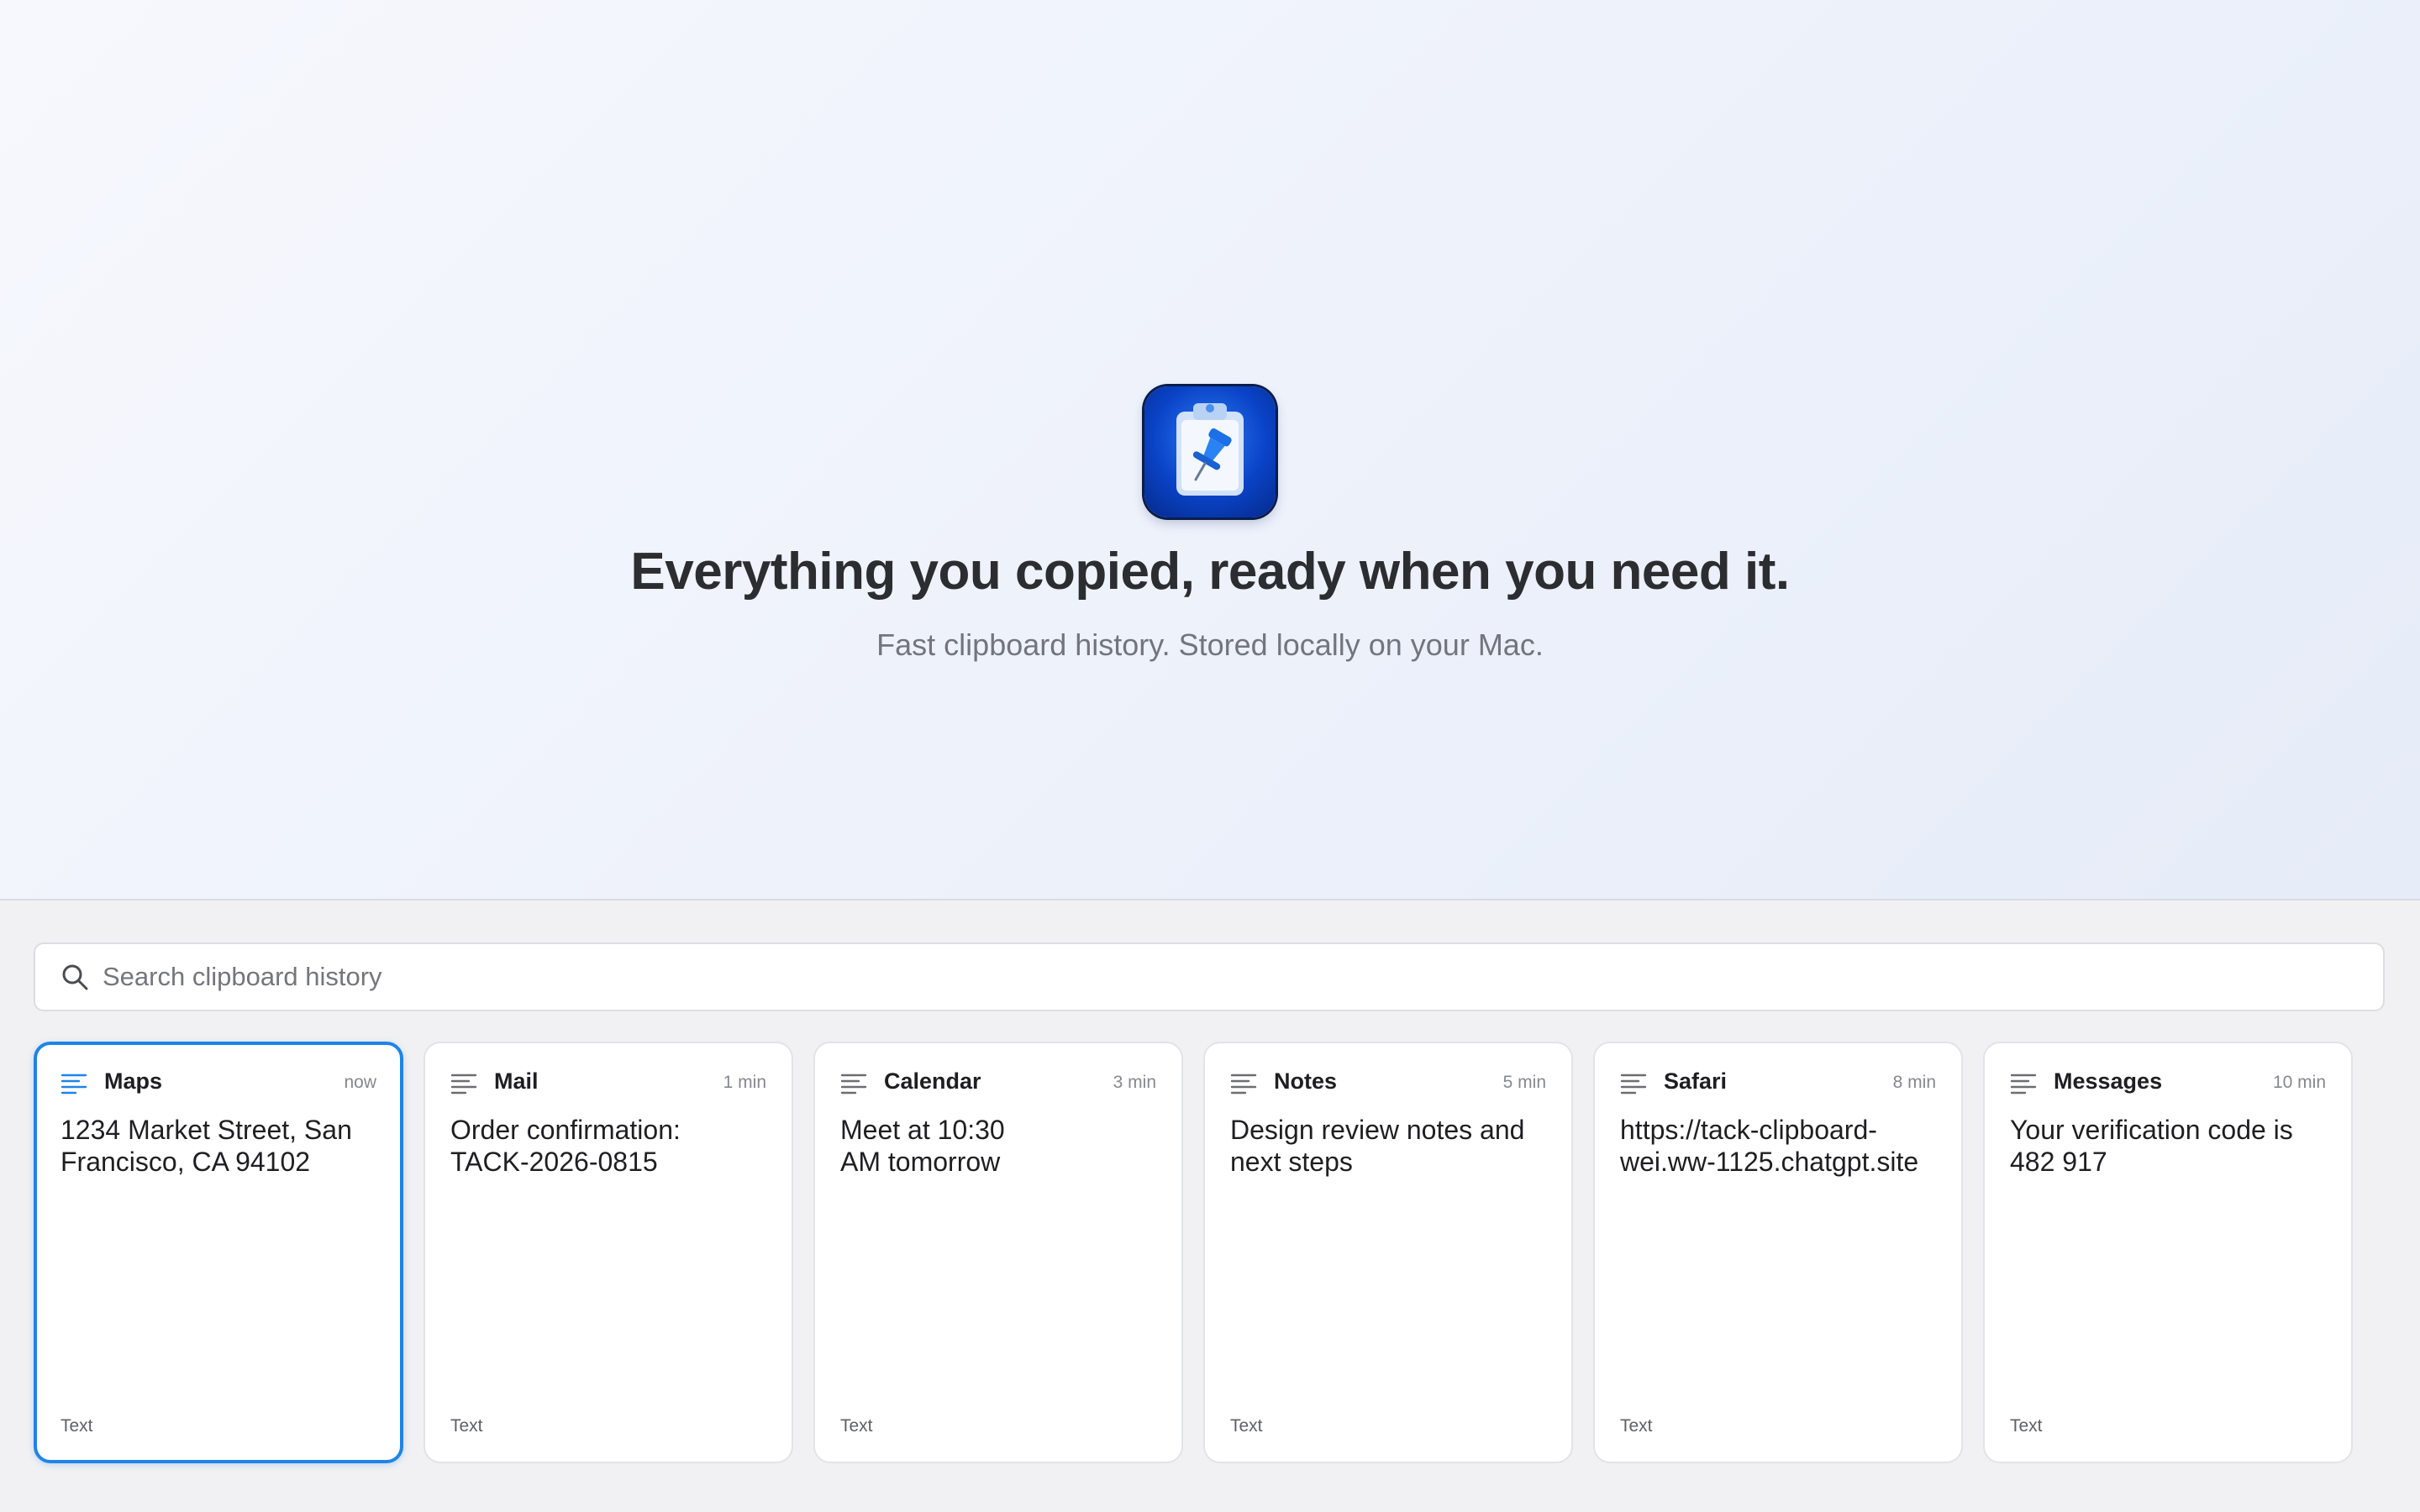  Describe the element at coordinates (2151, 1146) in the screenshot. I see `card-content: Your verification code is 482 917` at that location.